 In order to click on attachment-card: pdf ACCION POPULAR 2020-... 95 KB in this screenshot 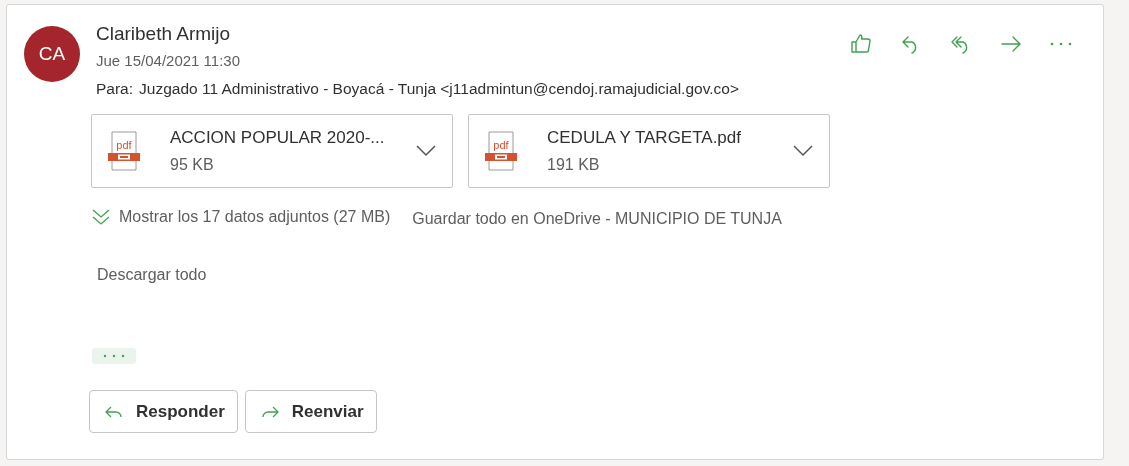, I will do `click(272, 151)`.